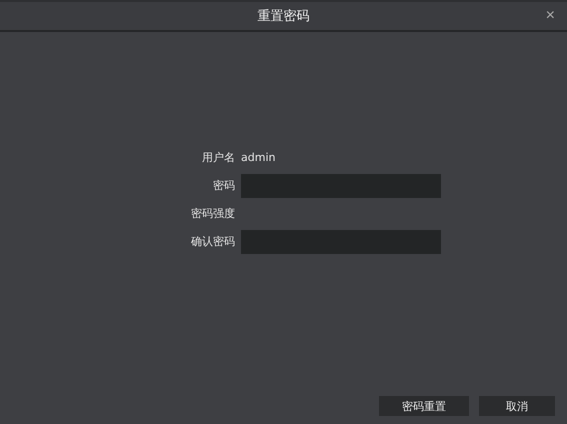 Image resolution: width=567 pixels, height=424 pixels. I want to click on close-button: ×, so click(550, 16).